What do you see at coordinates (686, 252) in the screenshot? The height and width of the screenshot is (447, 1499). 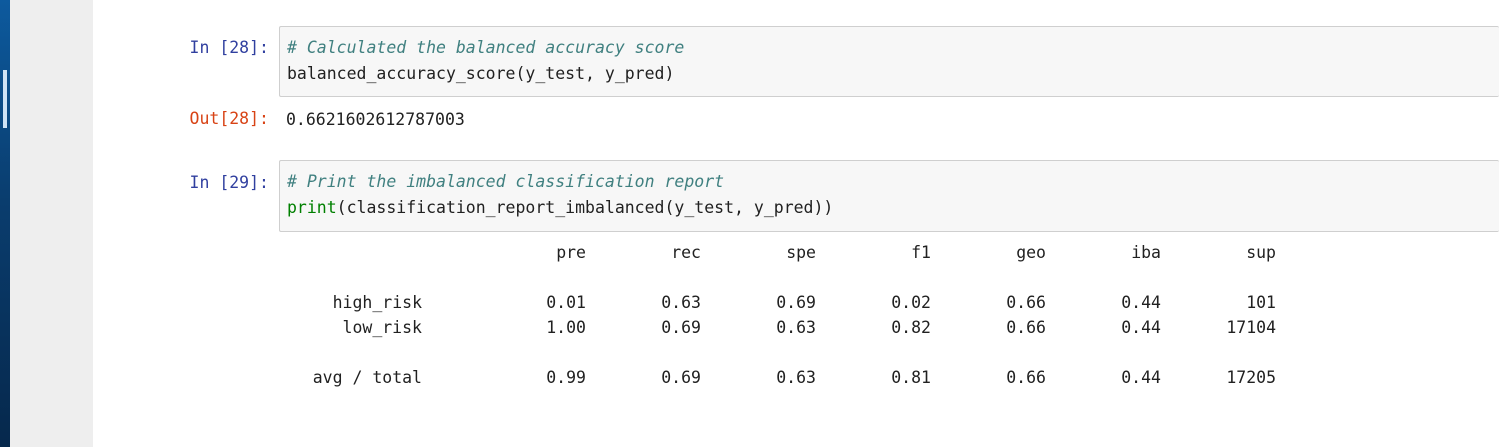 I see `report-header: rec` at bounding box center [686, 252].